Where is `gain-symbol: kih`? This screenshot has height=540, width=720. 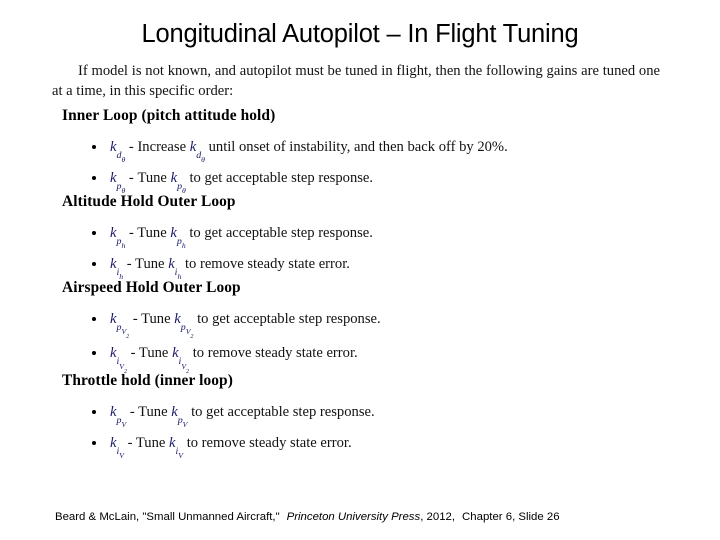 gain-symbol: kih is located at coordinates (117, 269).